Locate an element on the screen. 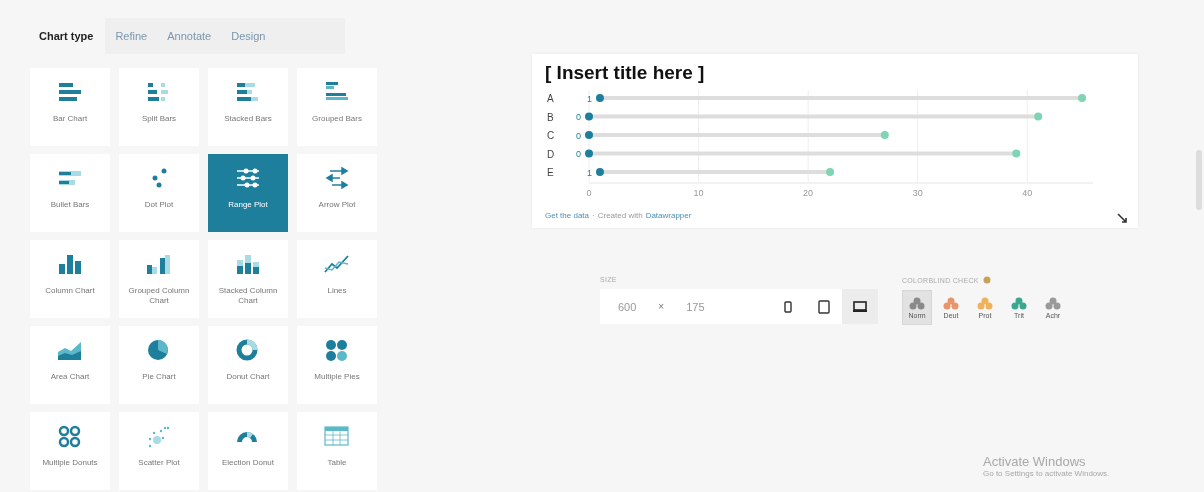  category-label: A is located at coordinates (550, 98).